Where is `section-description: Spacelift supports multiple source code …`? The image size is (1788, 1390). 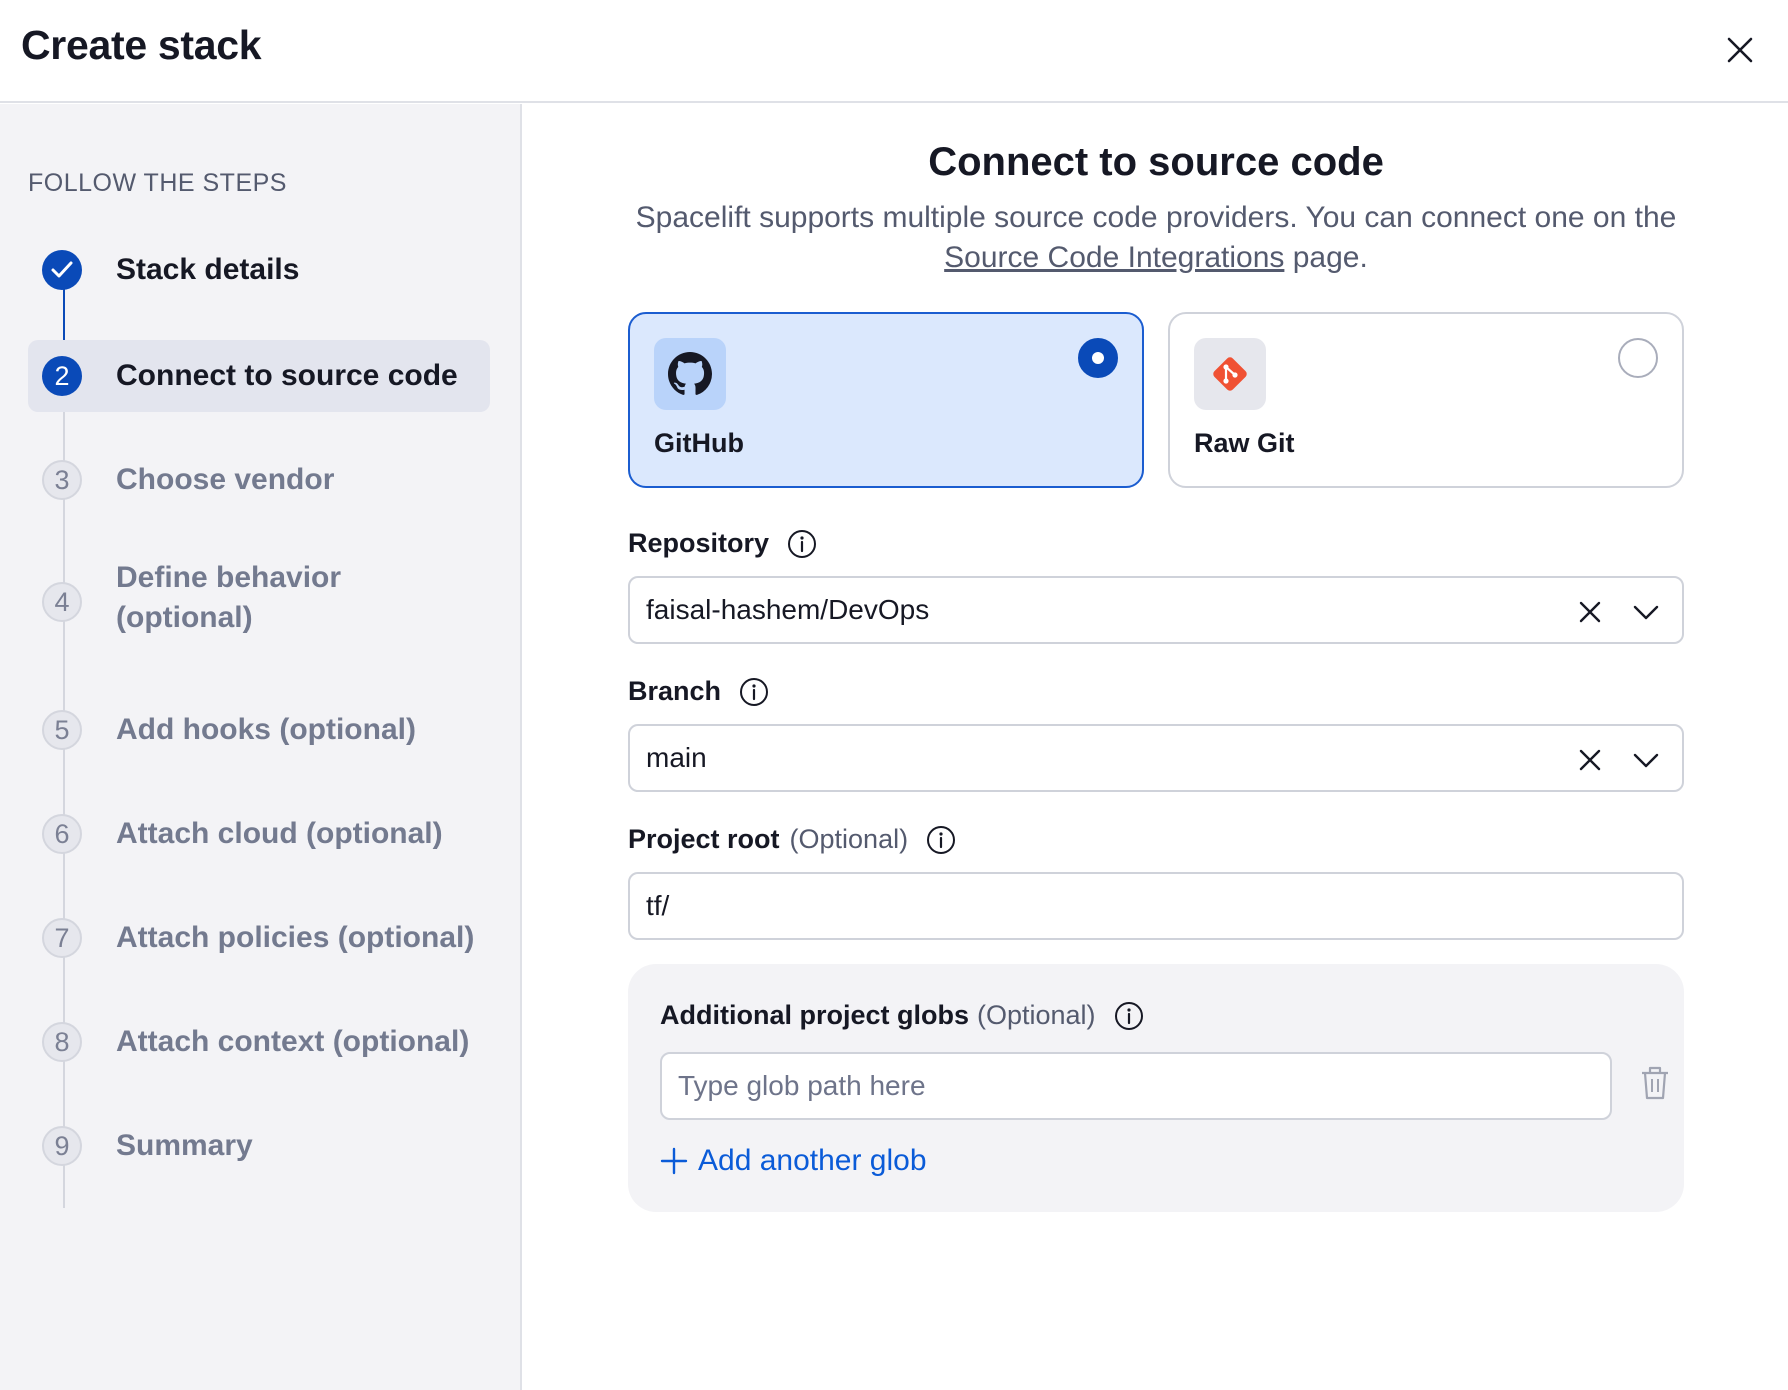
section-description: Spacelift supports multiple source code … is located at coordinates (1156, 238).